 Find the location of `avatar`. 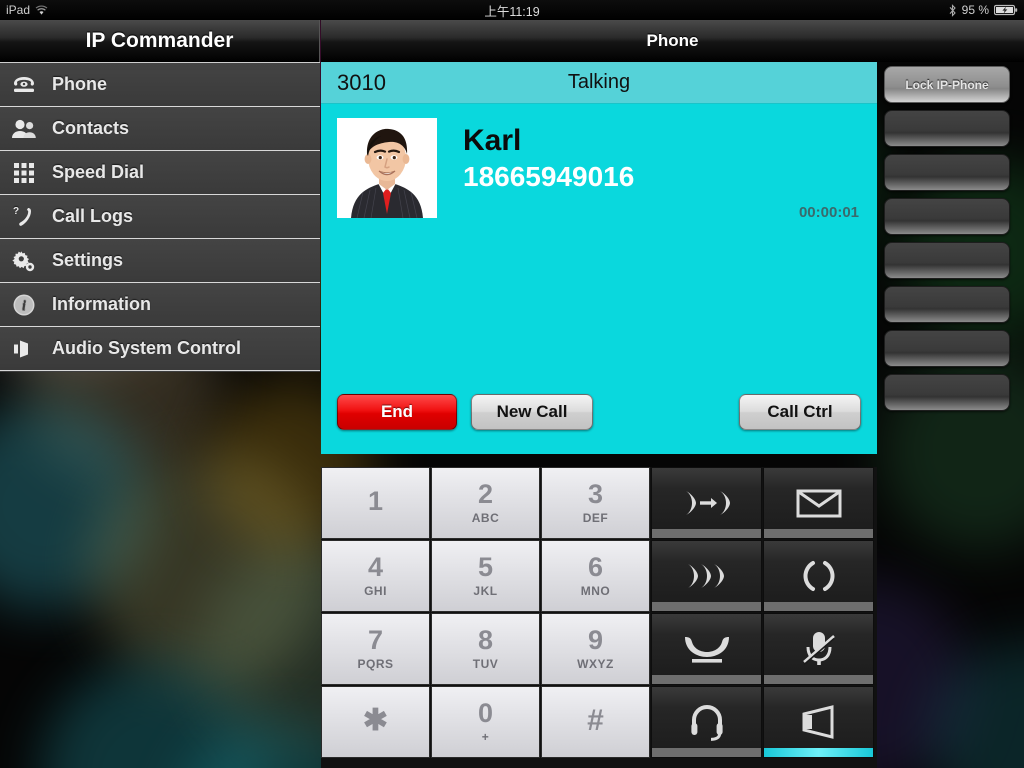

avatar is located at coordinates (387, 168).